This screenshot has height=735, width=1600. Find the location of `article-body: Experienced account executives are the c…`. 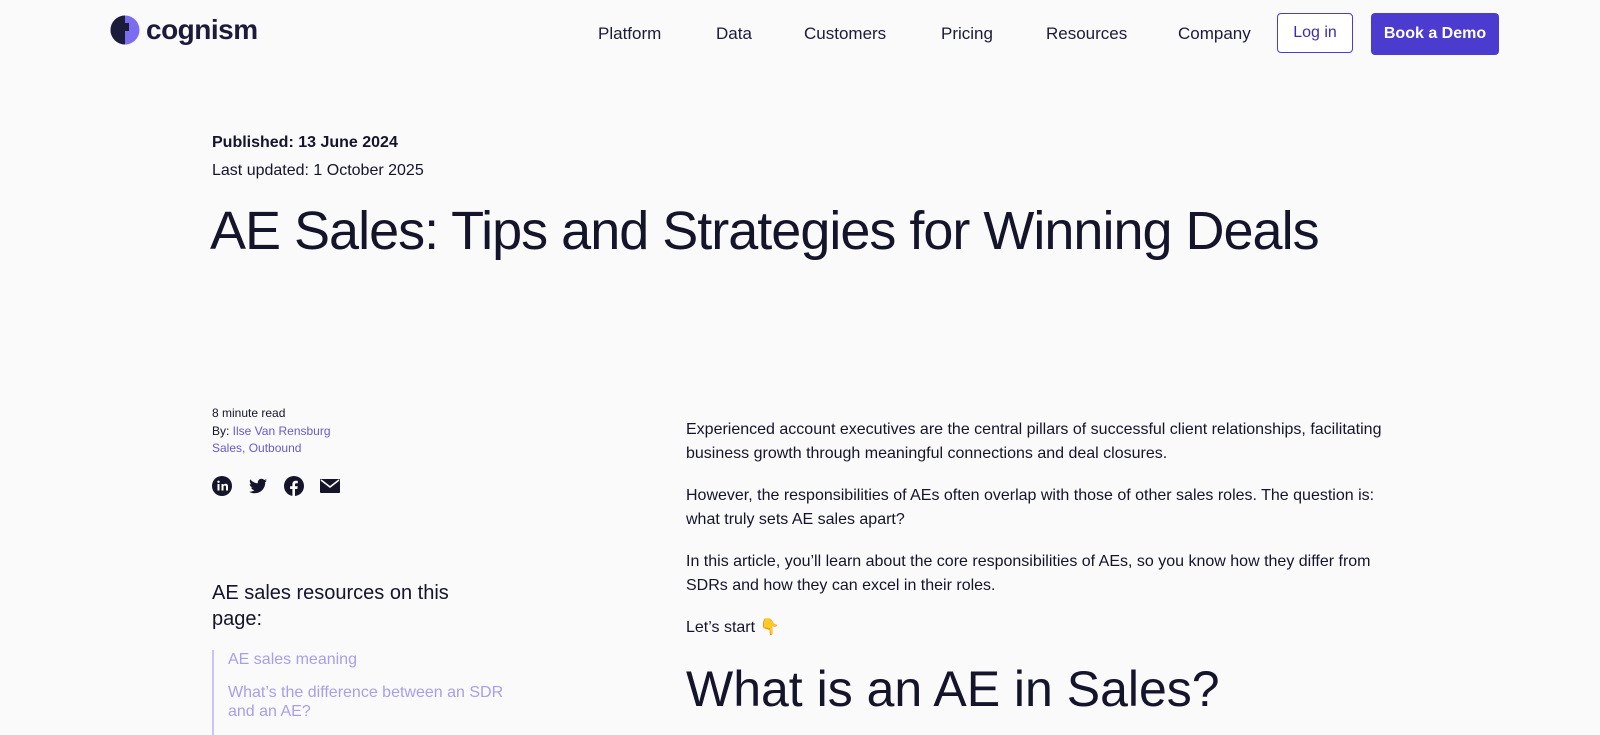

article-body: Experienced account executives are the c… is located at coordinates (1046, 538).